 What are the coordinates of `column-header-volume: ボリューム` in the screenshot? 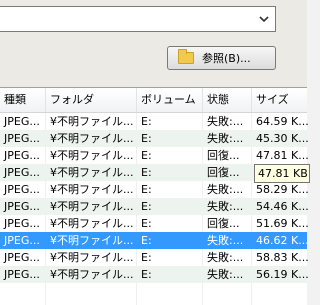 It's located at (170, 100).